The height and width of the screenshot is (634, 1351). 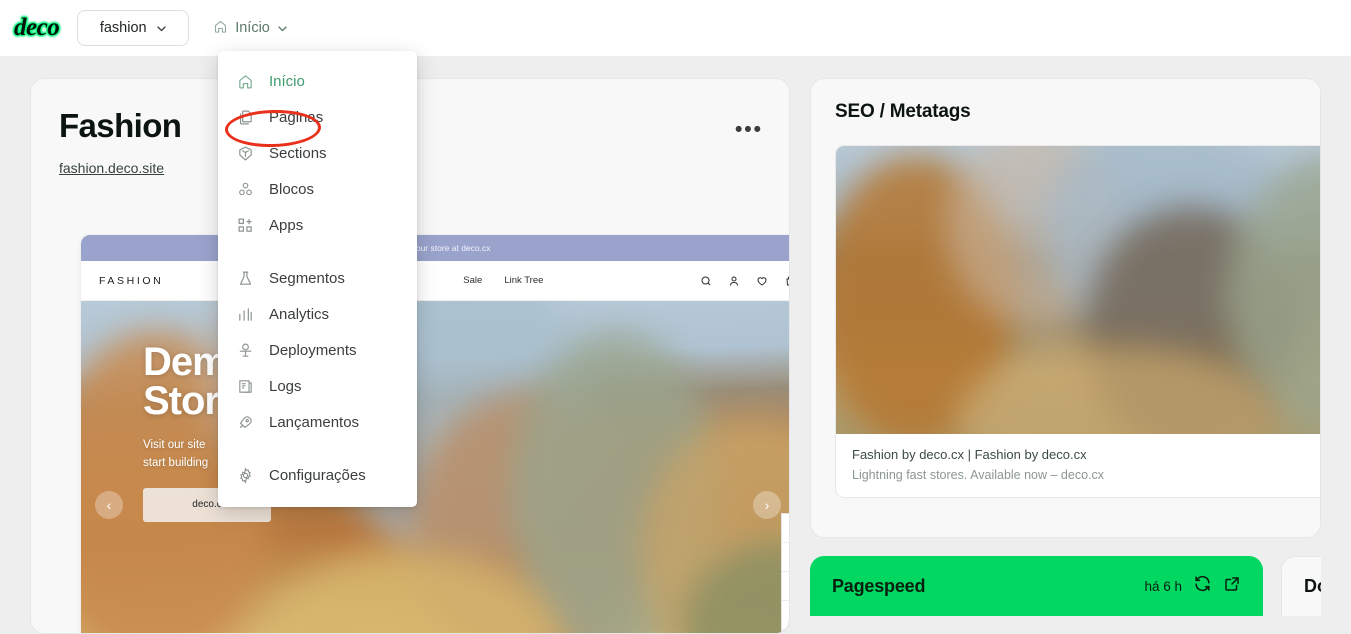 I want to click on seo-meta-title: Fashion by deco.cx | Fashion by deco.cx, so click(x=969, y=454).